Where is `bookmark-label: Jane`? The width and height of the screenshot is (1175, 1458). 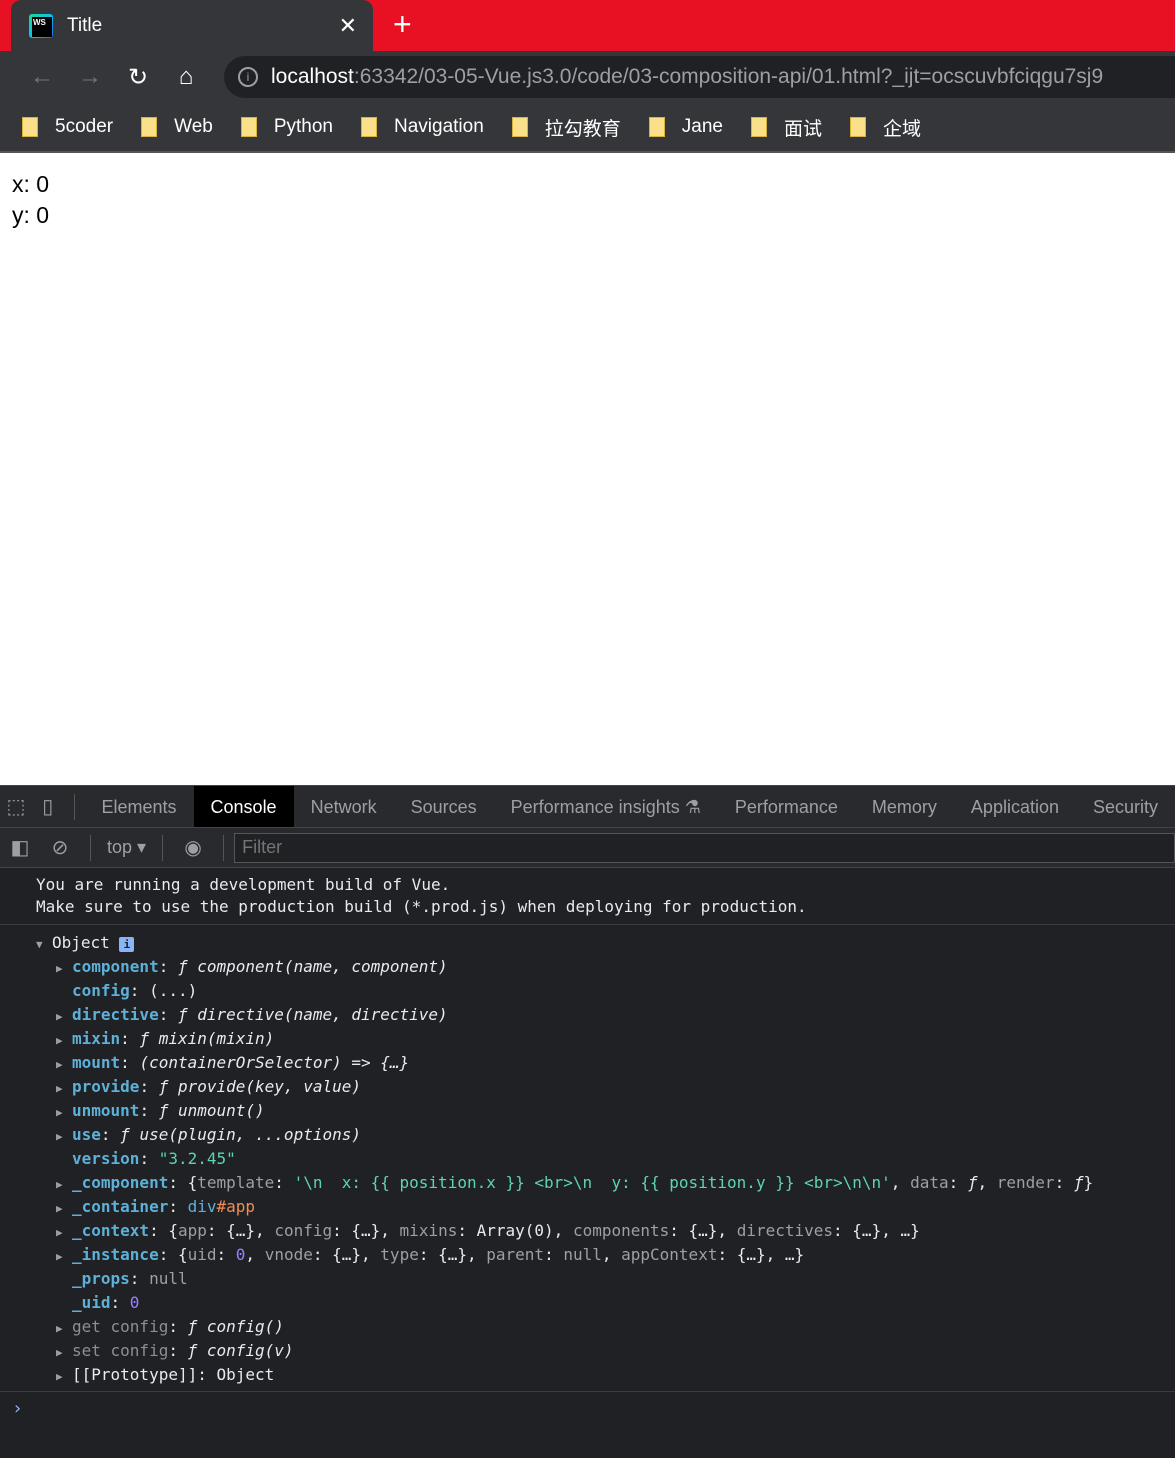 bookmark-label: Jane is located at coordinates (702, 126).